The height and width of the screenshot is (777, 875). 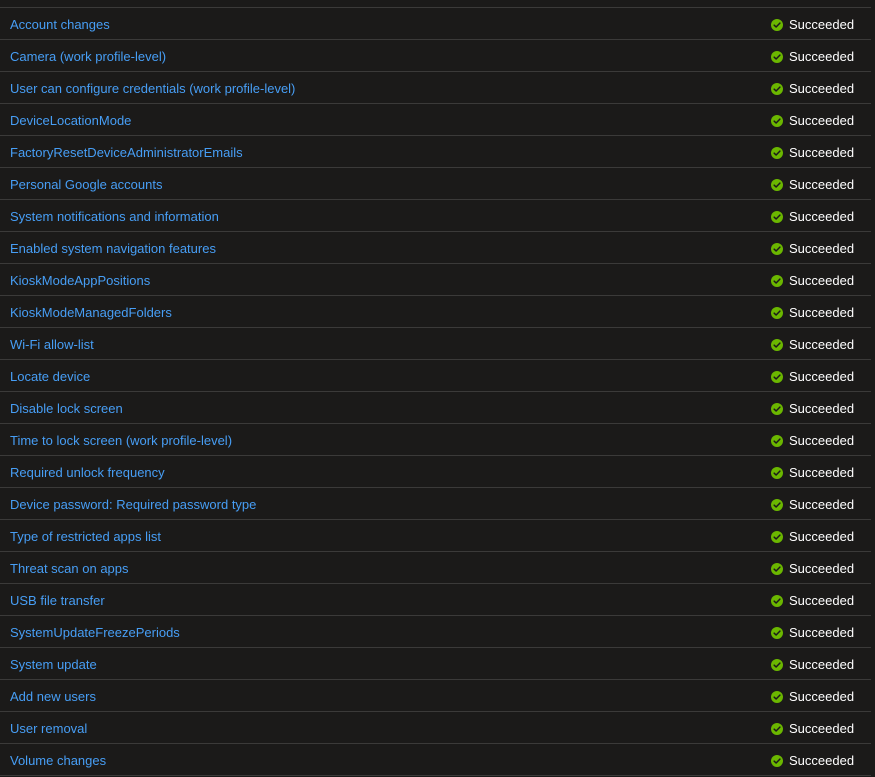 I want to click on setting-name-link: KioskModeManagedFolders, so click(x=91, y=313).